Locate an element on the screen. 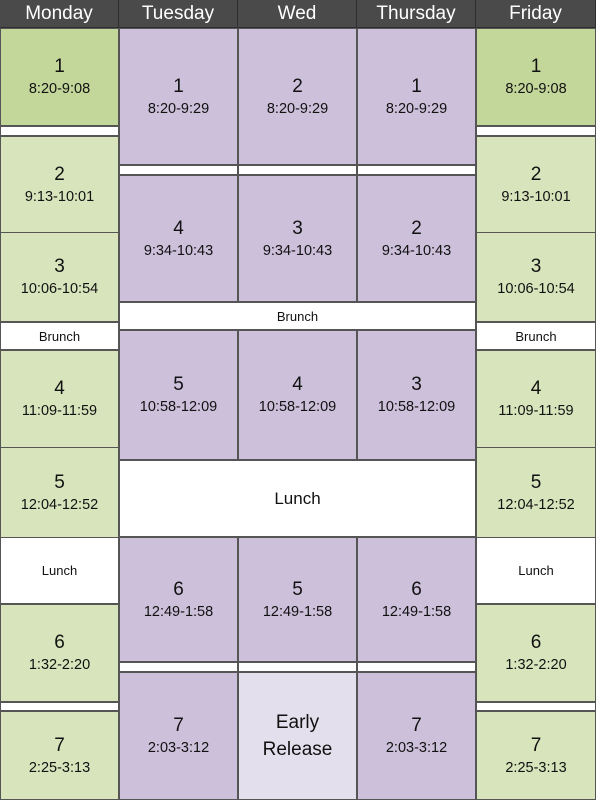  period-cell: 4 9:34-10:43 is located at coordinates (178, 238).